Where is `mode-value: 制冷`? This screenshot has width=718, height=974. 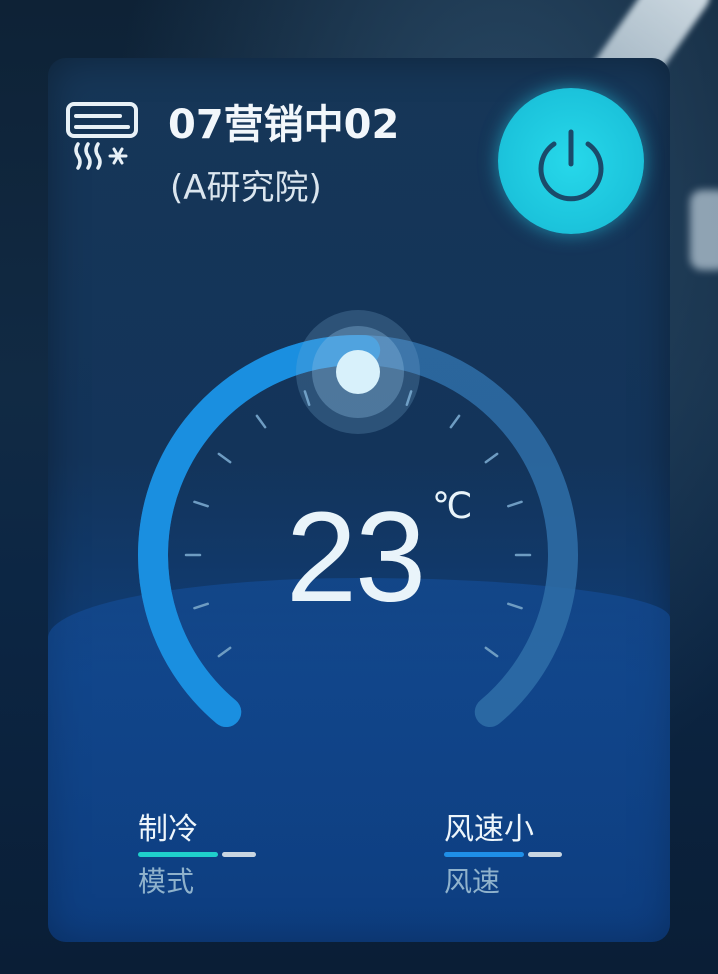 mode-value: 制冷 is located at coordinates (168, 829).